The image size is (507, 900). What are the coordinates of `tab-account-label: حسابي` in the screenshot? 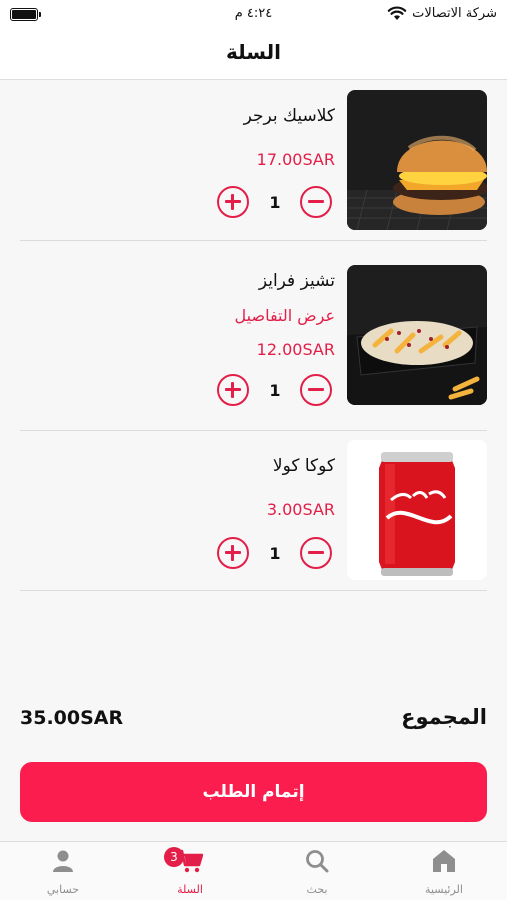 It's located at (63, 889).